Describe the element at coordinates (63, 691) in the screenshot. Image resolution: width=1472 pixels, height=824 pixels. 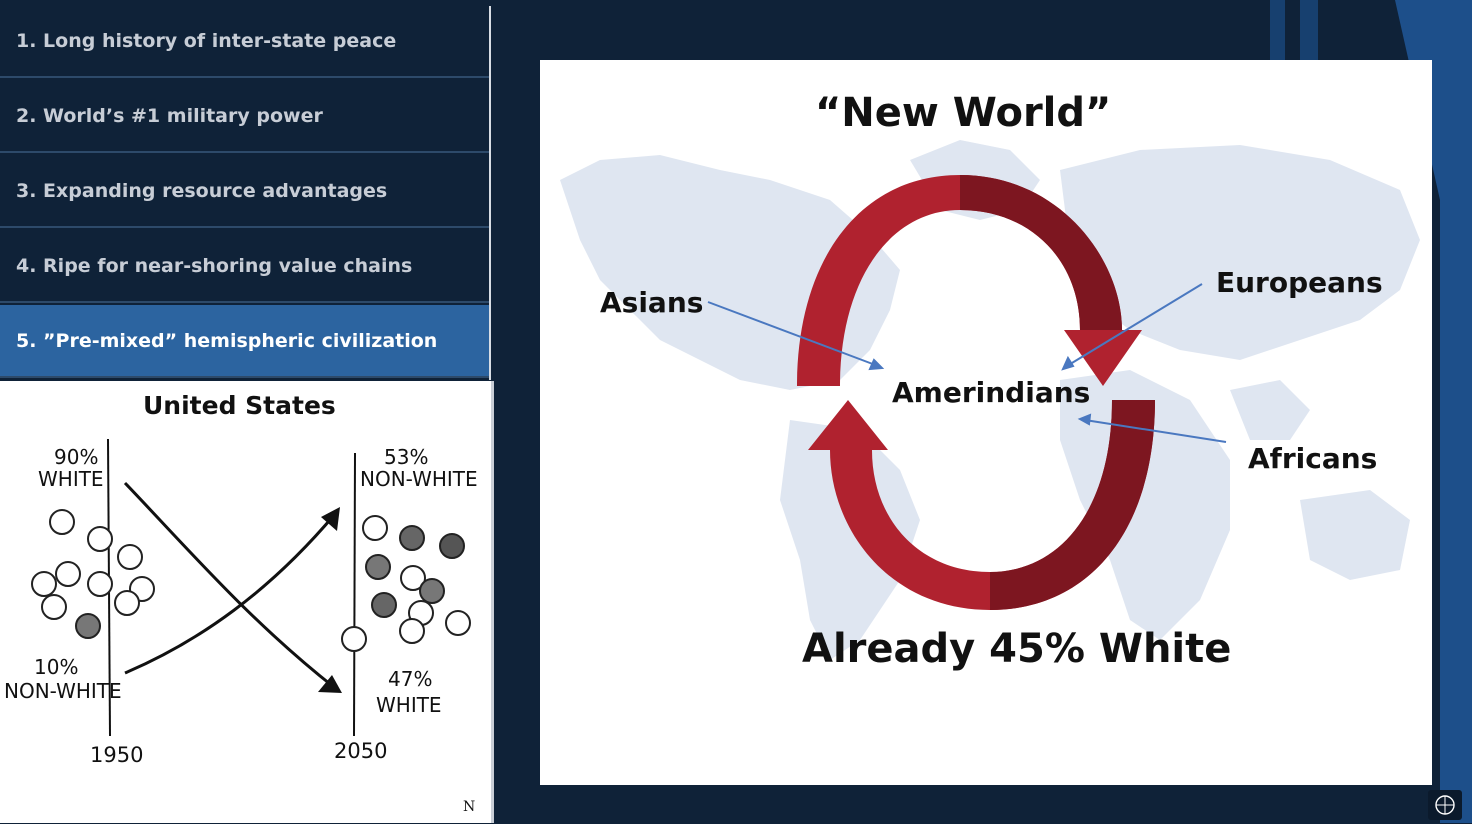
I see `comic-left-bottom-label: NON-WHITE` at that location.